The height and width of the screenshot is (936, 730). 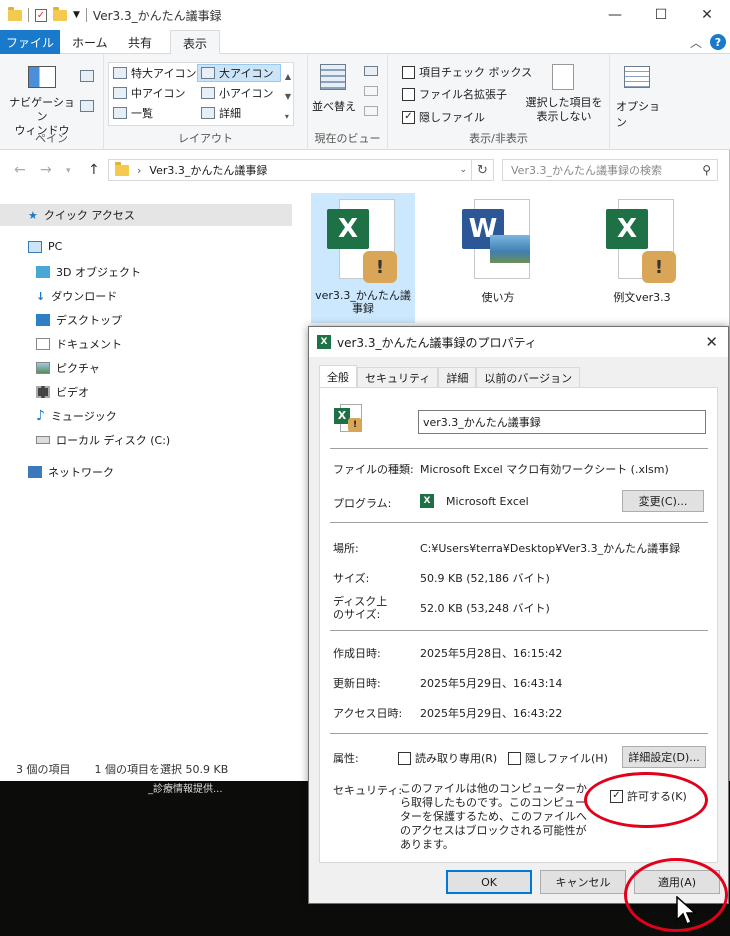 I want to click on sort-button: 並べ替え, so click(x=334, y=106).